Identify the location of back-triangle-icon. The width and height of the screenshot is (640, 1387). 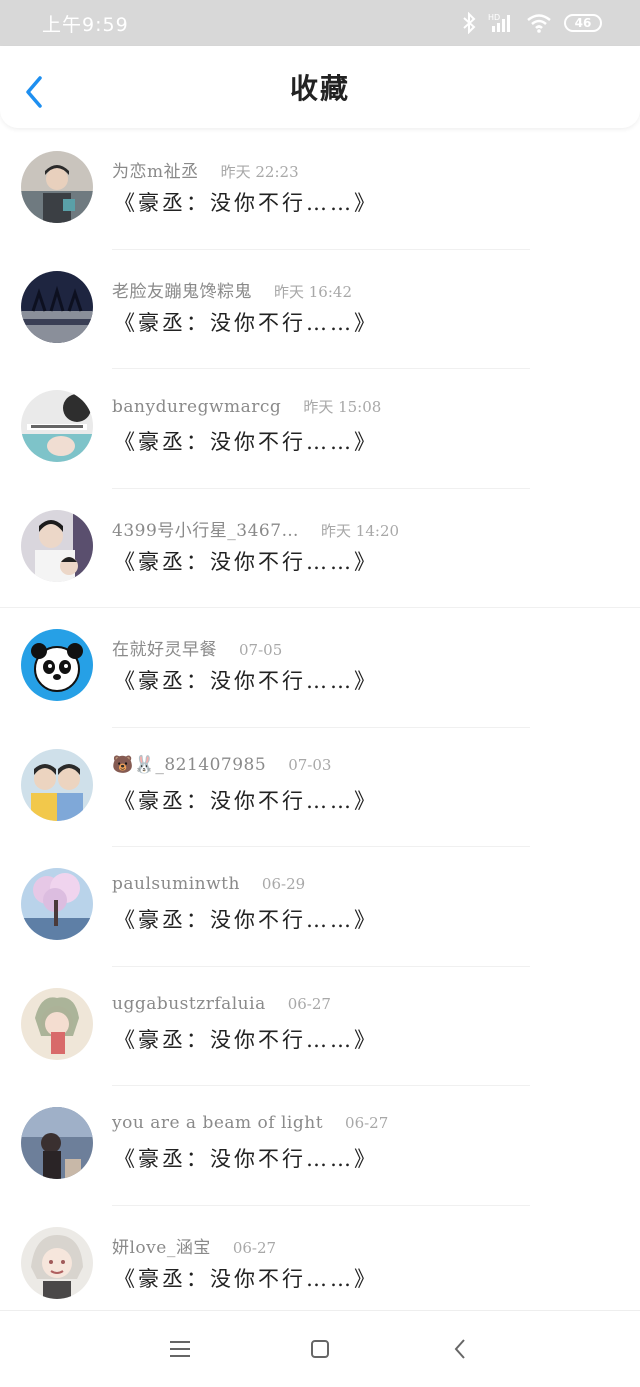
(459, 1349).